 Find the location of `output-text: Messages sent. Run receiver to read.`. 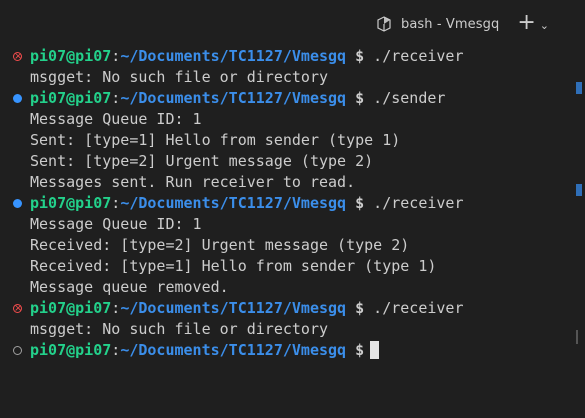

output-text: Messages sent. Run receiver to read. is located at coordinates (193, 182).